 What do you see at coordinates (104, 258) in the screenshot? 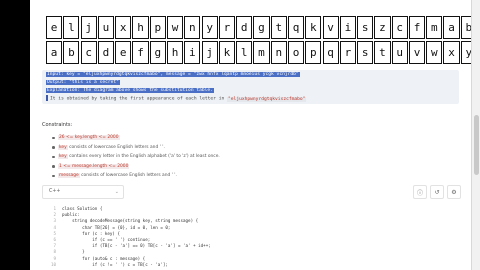
I see `code-text: for (auto& c : message) {` at bounding box center [104, 258].